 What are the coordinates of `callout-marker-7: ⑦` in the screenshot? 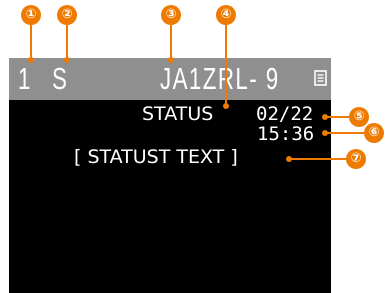 It's located at (356, 159).